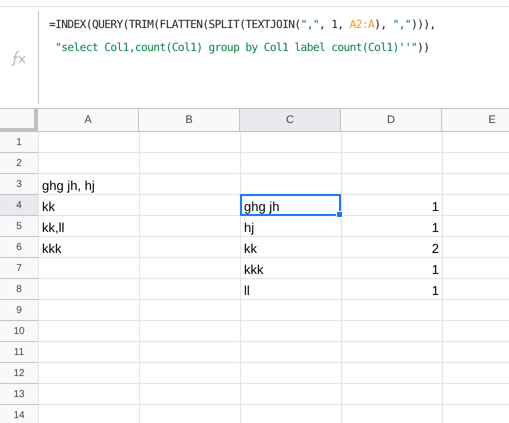 Image resolution: width=509 pixels, height=423 pixels. Describe the element at coordinates (290, 226) in the screenshot. I see `table-cell: hj` at that location.